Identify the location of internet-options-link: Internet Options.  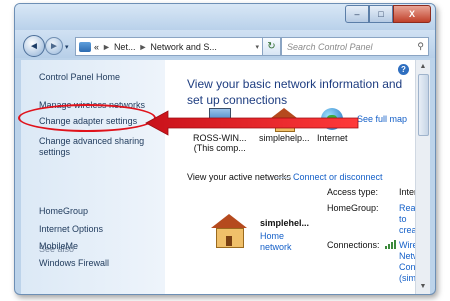
(71, 229).